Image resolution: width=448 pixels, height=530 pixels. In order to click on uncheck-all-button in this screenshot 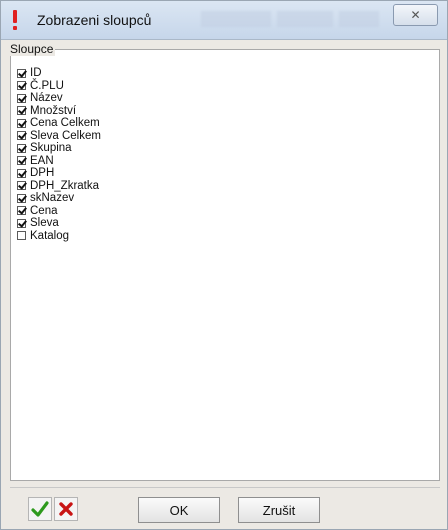, I will do `click(66, 509)`.